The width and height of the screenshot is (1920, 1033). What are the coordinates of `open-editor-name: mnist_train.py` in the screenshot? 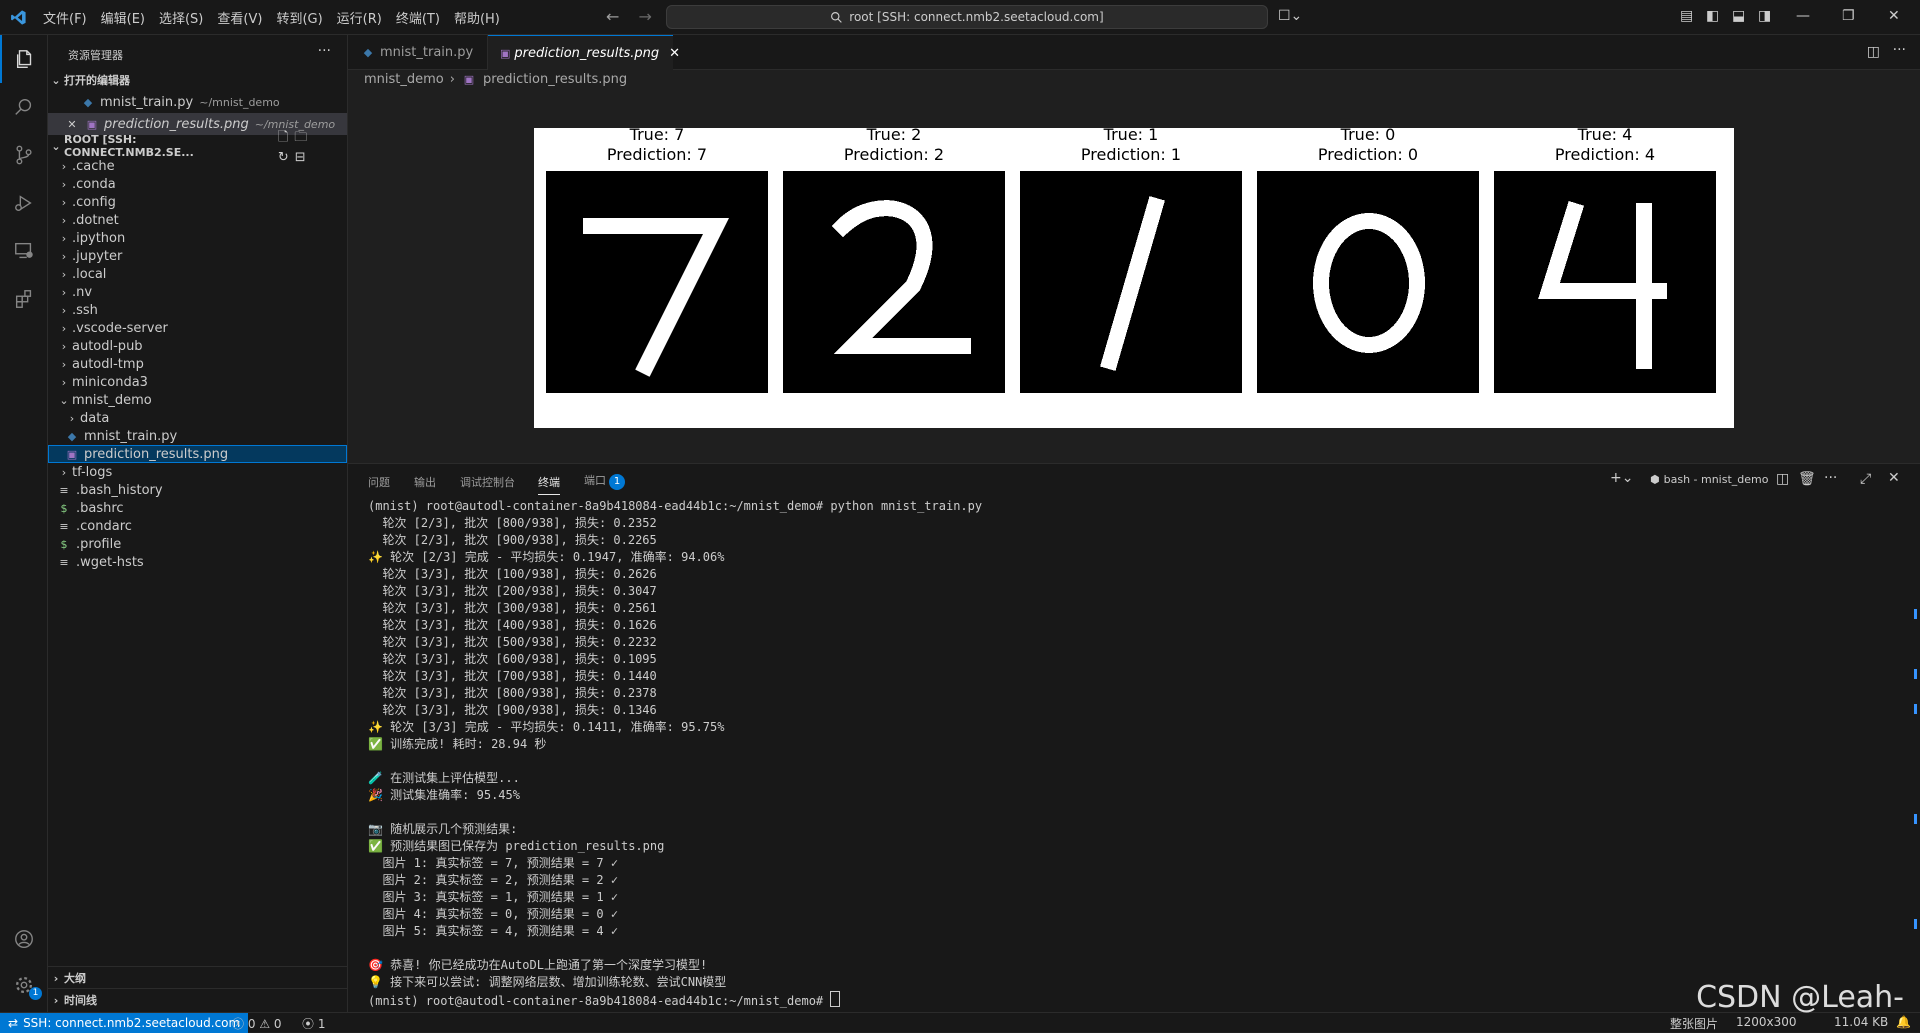 It's located at (147, 102).